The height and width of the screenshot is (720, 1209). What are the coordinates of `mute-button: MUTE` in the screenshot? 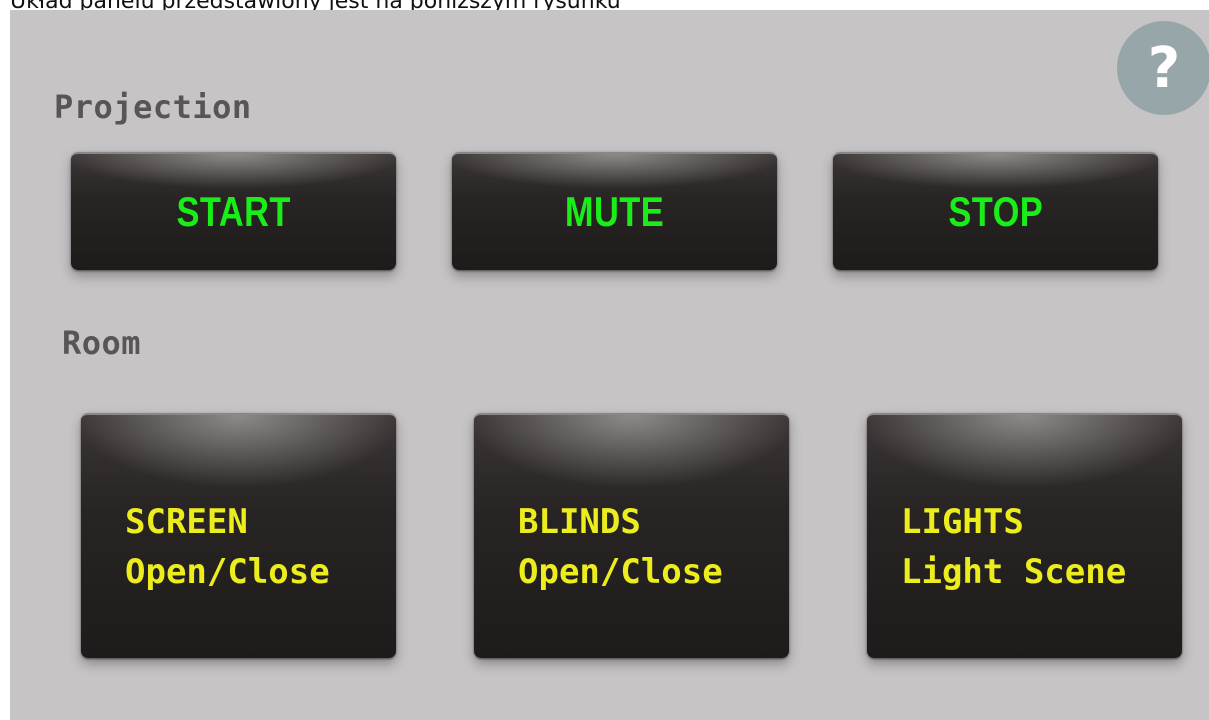 It's located at (614, 211).